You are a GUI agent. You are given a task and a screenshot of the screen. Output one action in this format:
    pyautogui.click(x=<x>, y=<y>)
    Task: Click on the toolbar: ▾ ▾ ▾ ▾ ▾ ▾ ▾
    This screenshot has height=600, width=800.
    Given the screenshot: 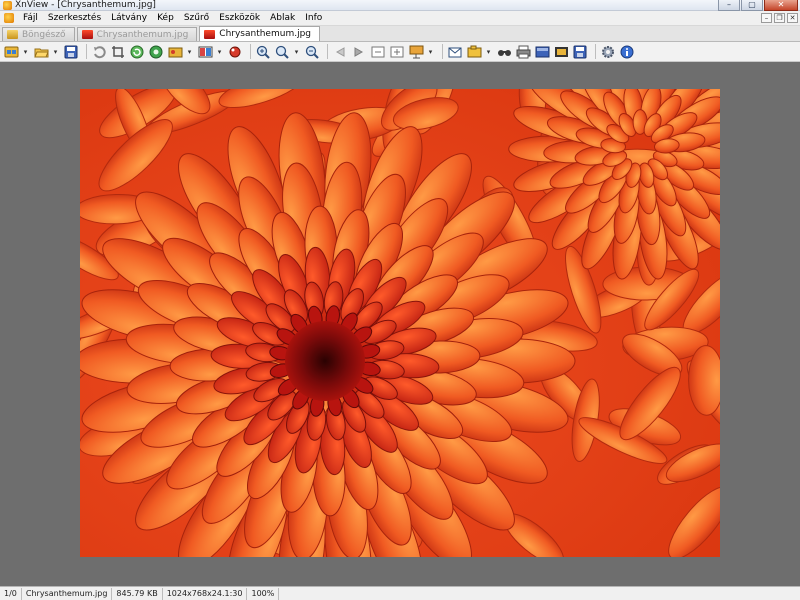 What is the action you would take?
    pyautogui.click(x=400, y=52)
    